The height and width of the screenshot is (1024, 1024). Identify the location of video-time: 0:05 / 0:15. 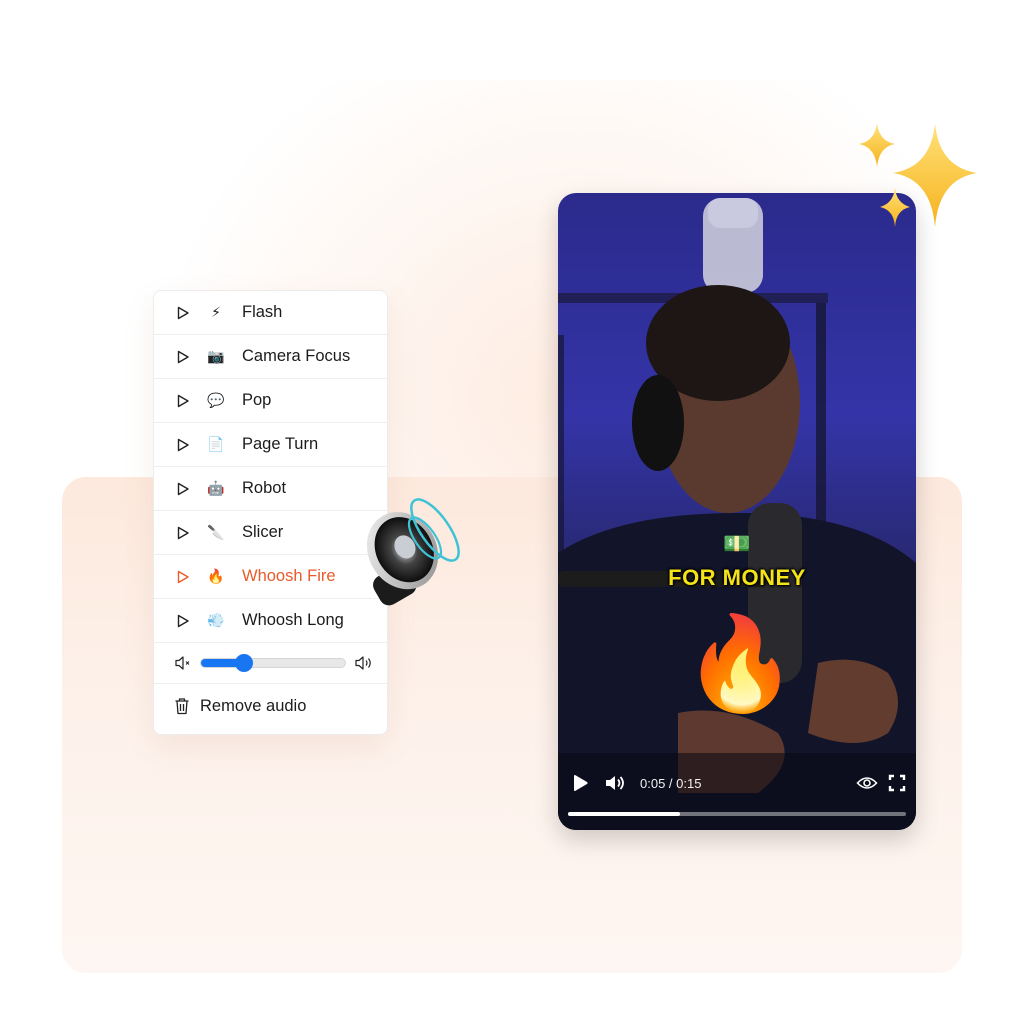
(671, 783).